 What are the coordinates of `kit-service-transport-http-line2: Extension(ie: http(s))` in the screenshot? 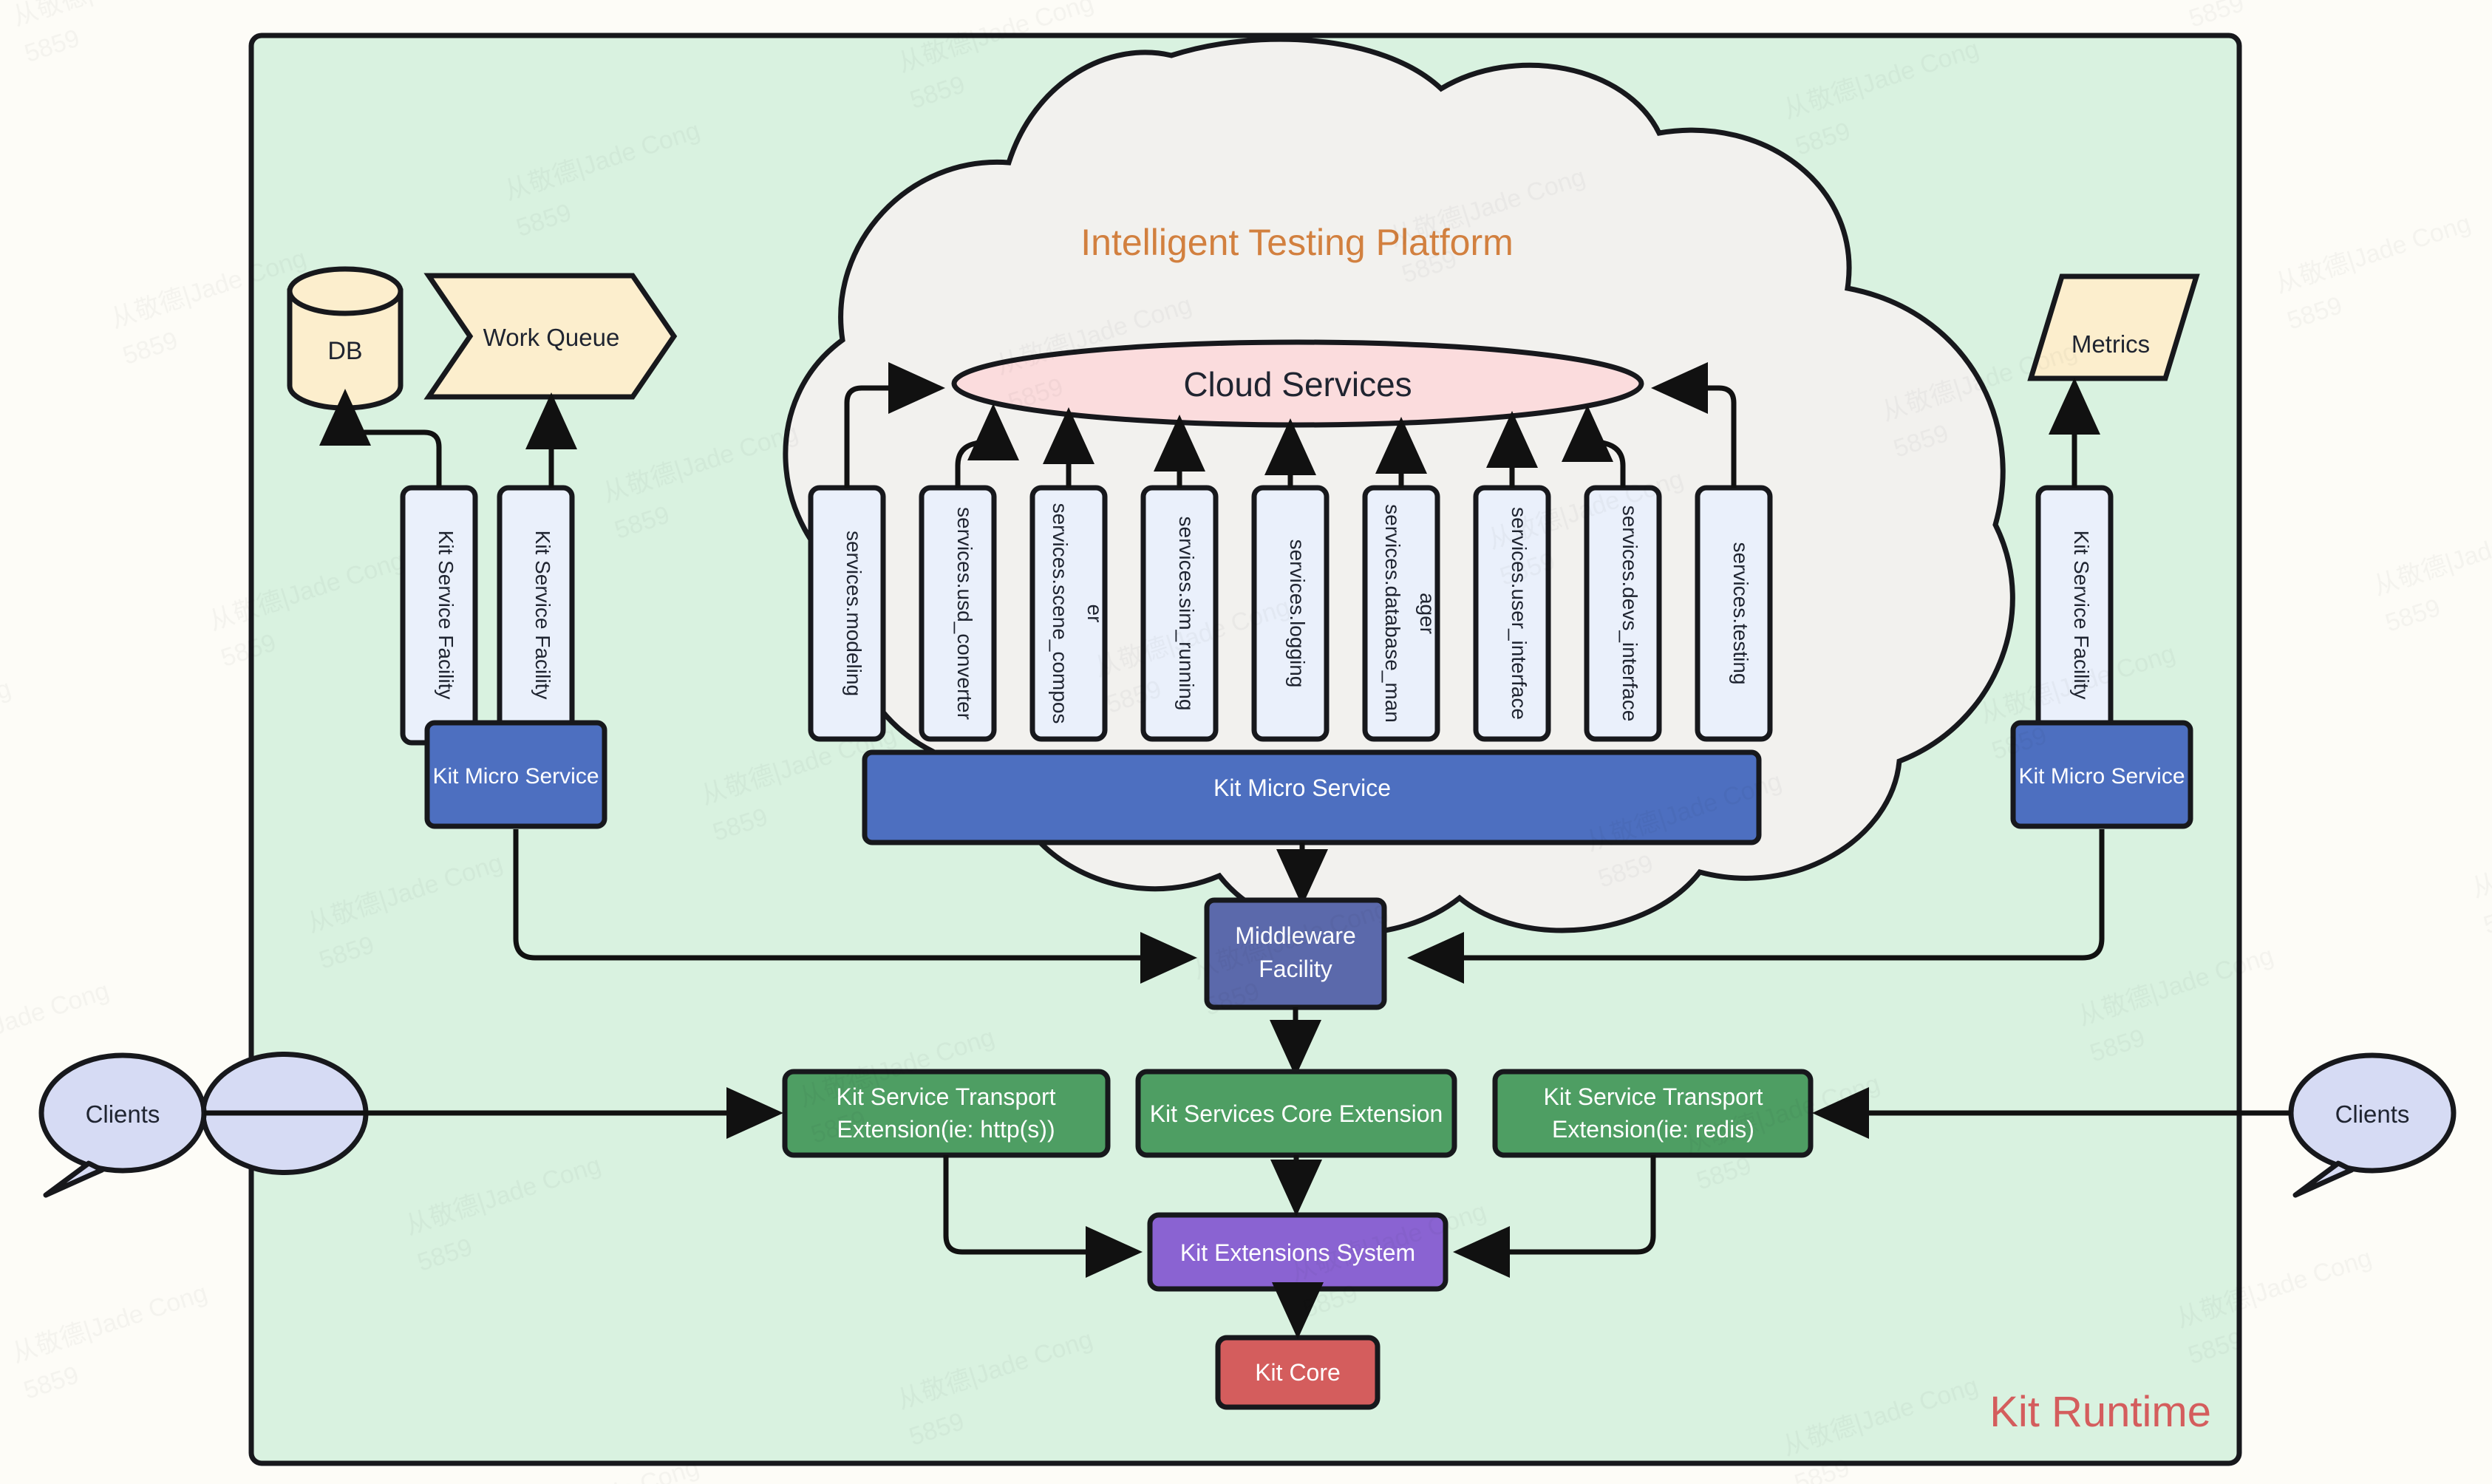 It's located at (946, 1129).